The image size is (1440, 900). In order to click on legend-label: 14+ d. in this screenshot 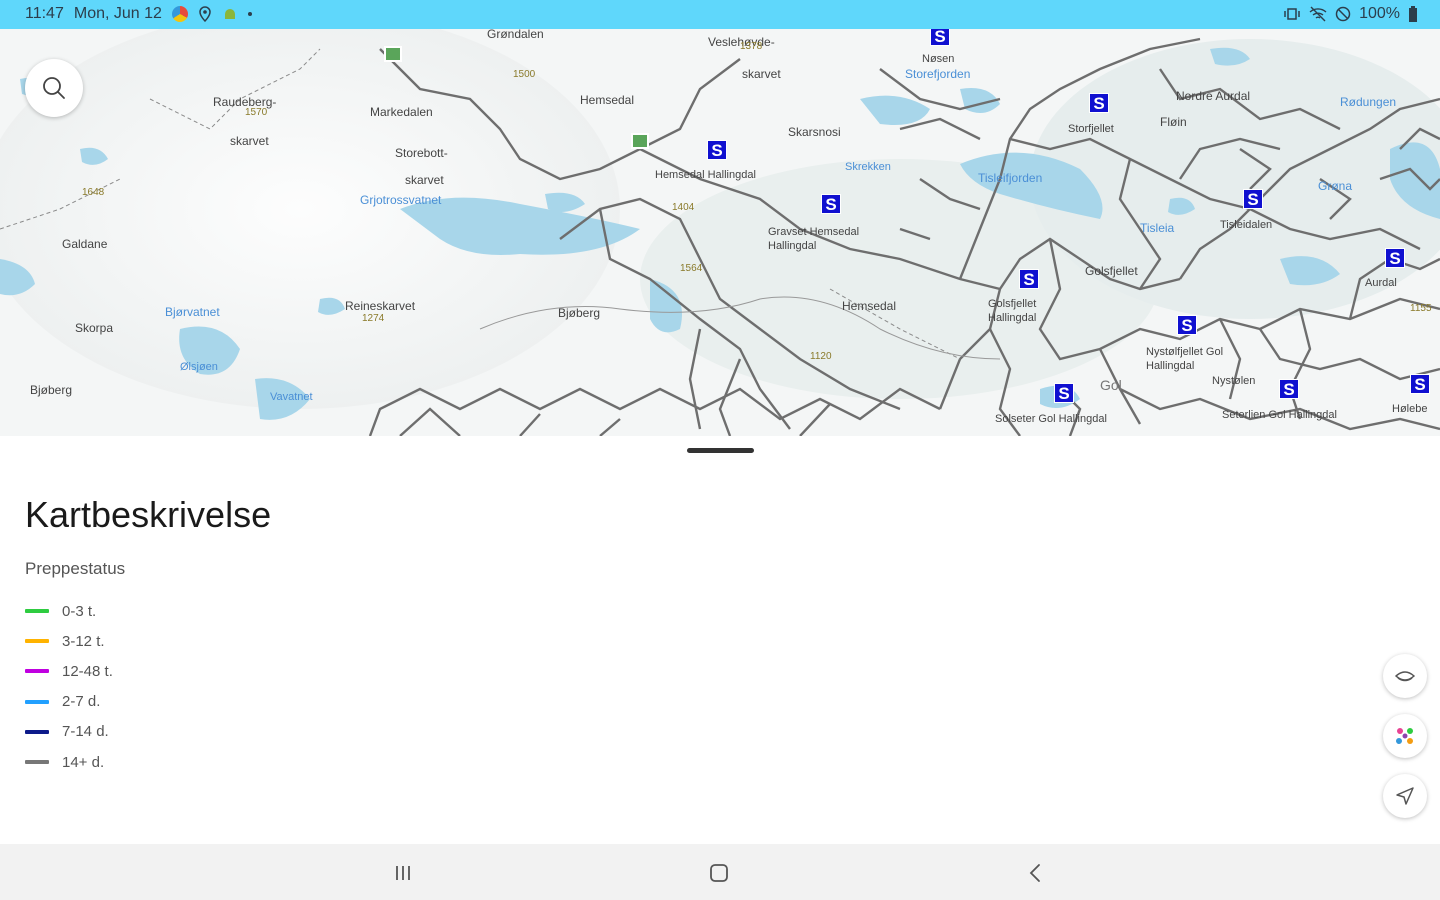, I will do `click(83, 762)`.